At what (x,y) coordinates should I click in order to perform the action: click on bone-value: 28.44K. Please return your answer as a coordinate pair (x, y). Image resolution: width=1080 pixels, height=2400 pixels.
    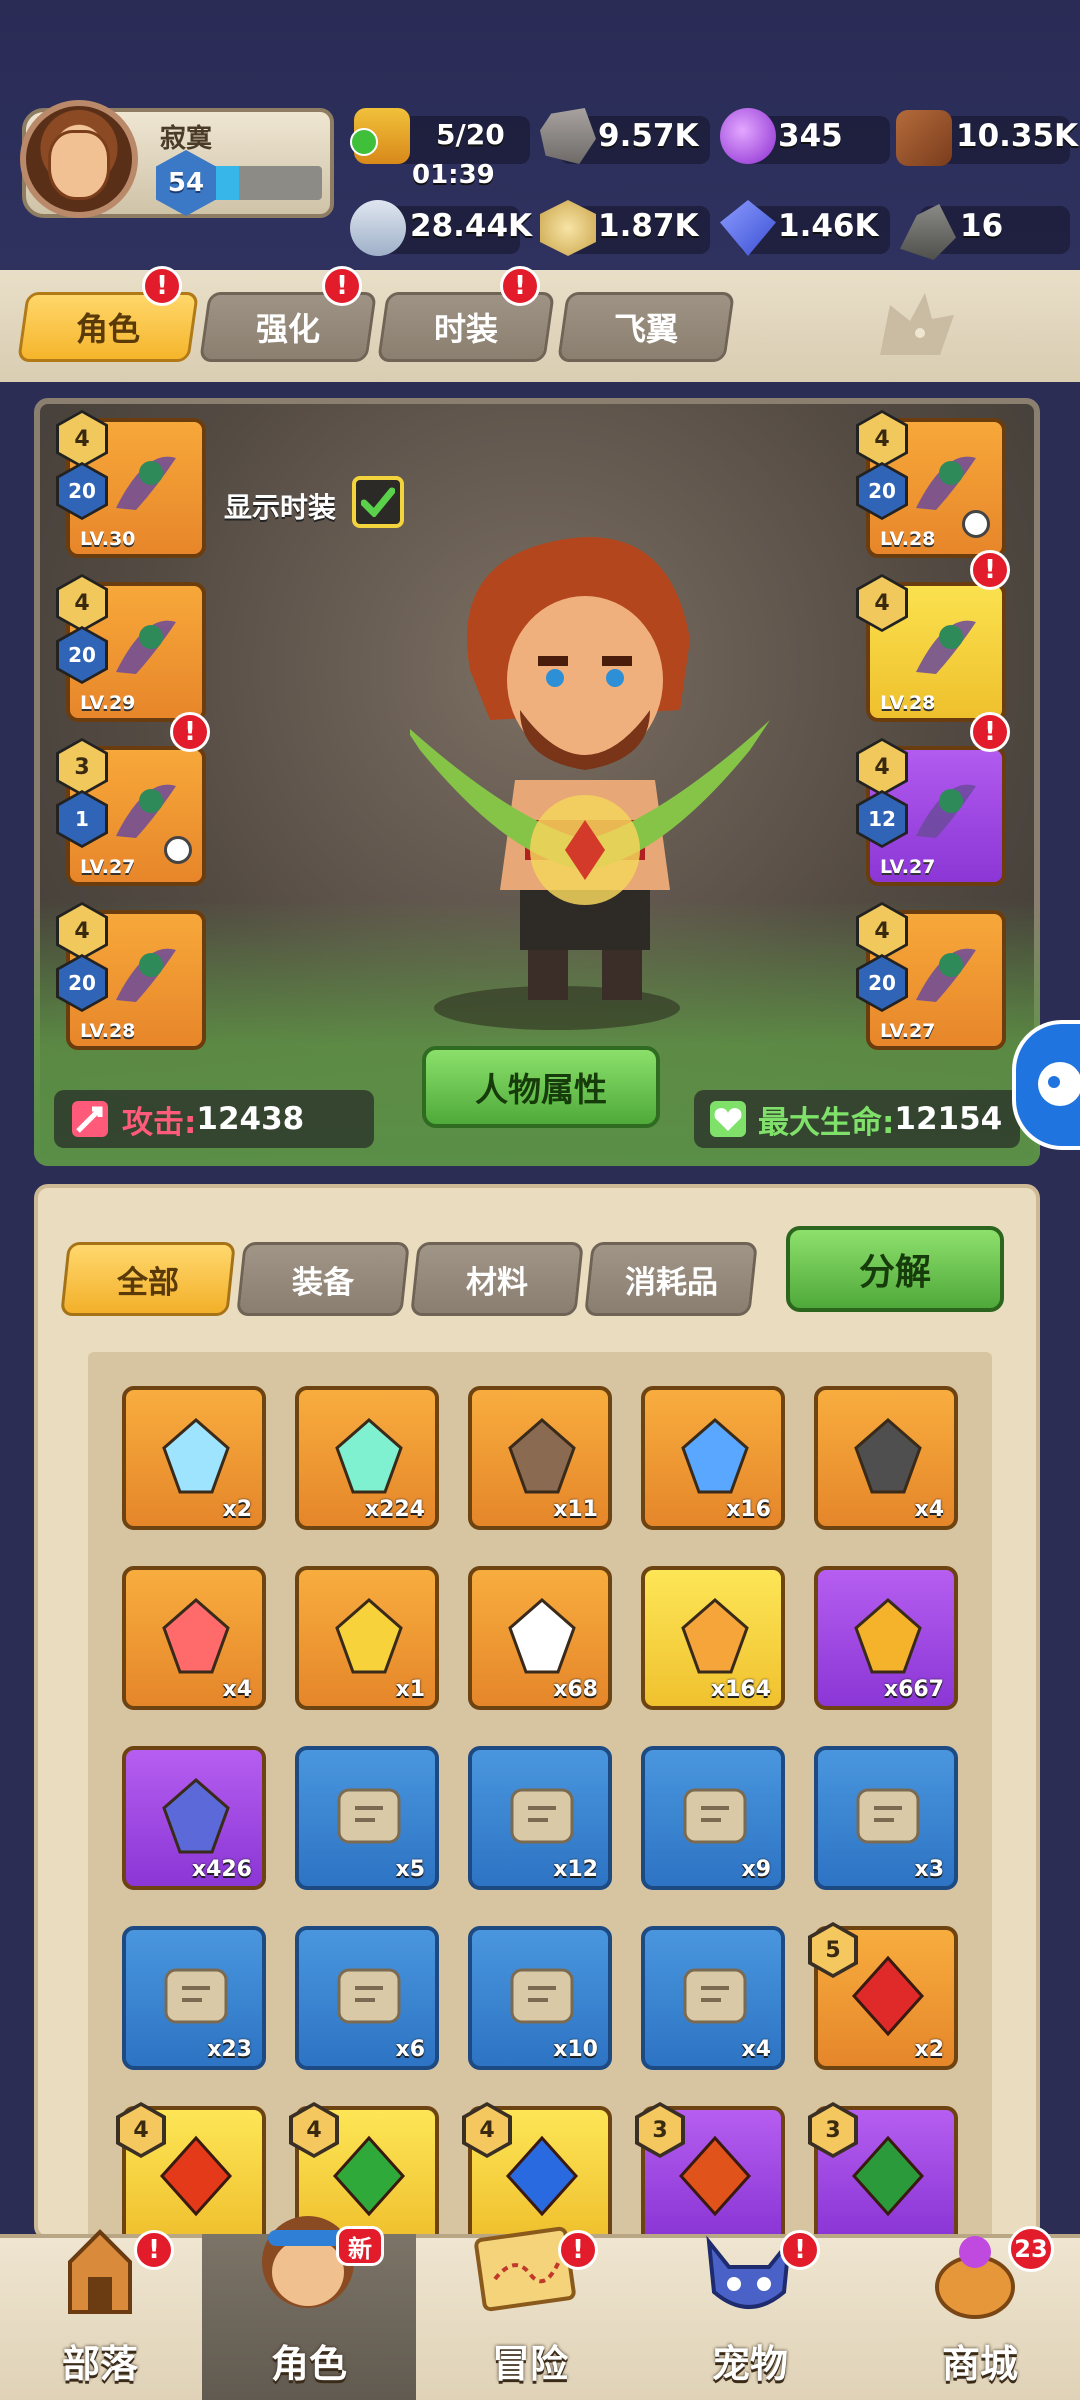
    Looking at the image, I should click on (471, 226).